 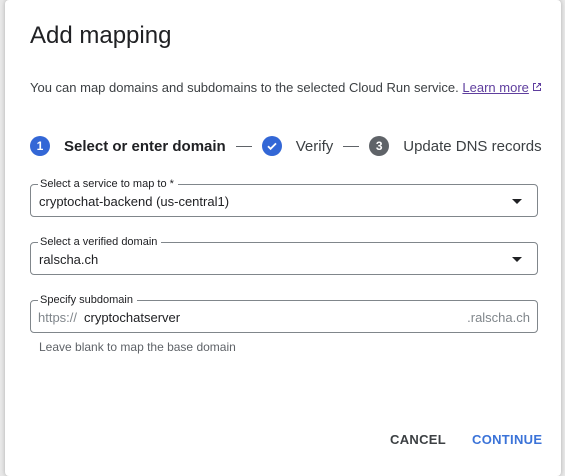 I want to click on check-icon, so click(x=272, y=146).